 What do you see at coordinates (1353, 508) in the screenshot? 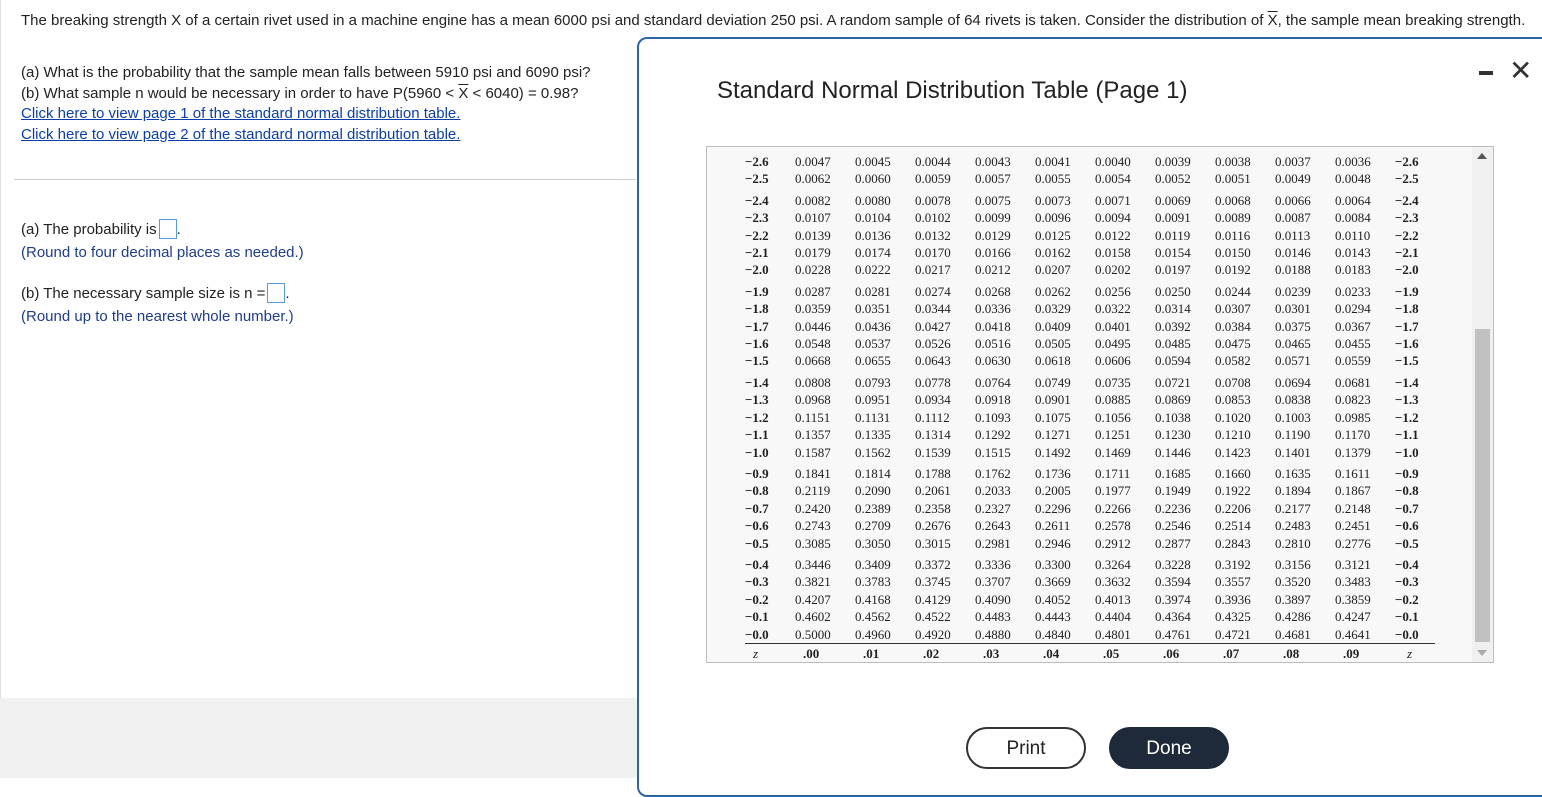
I see `probability-cell: 0.2148` at bounding box center [1353, 508].